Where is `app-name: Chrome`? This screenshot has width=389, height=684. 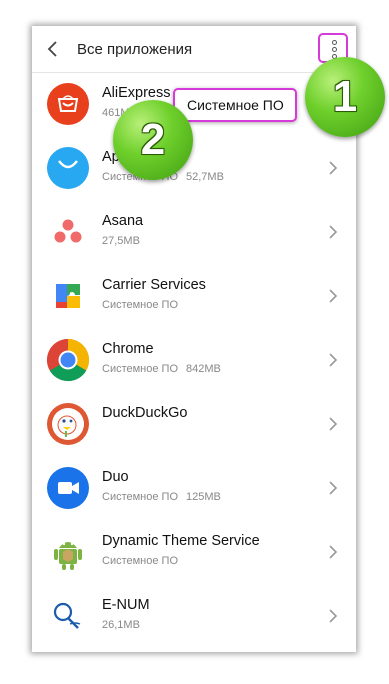 app-name: Chrome is located at coordinates (128, 349).